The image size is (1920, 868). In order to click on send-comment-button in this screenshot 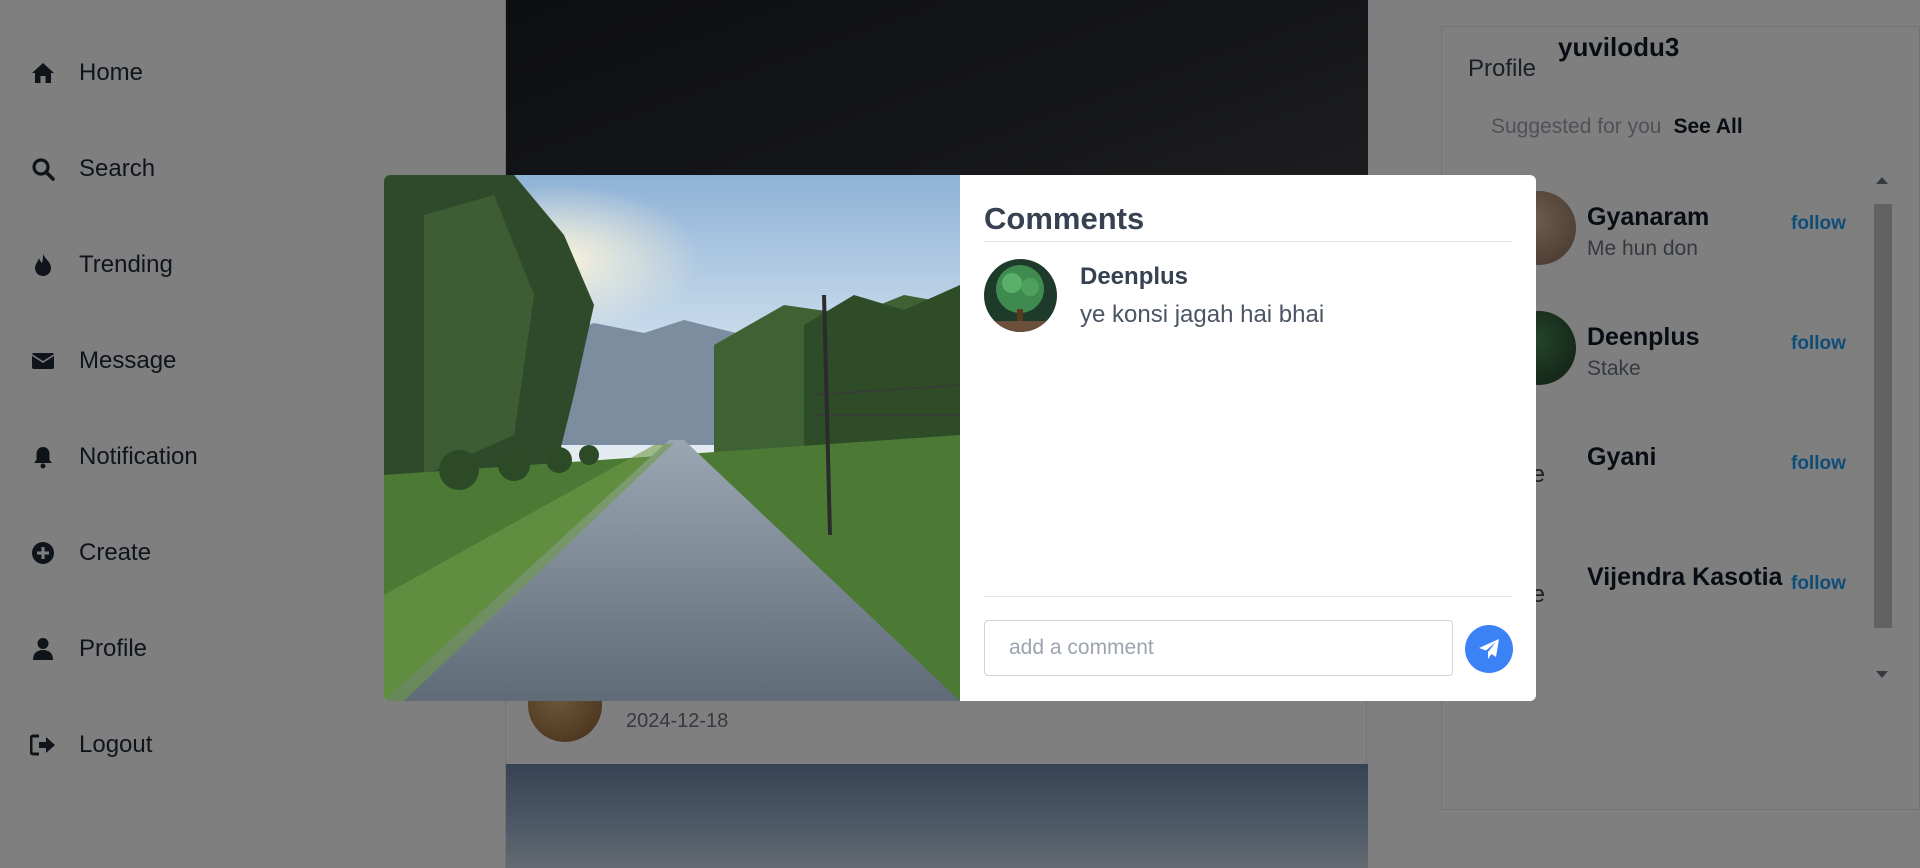, I will do `click(1489, 649)`.